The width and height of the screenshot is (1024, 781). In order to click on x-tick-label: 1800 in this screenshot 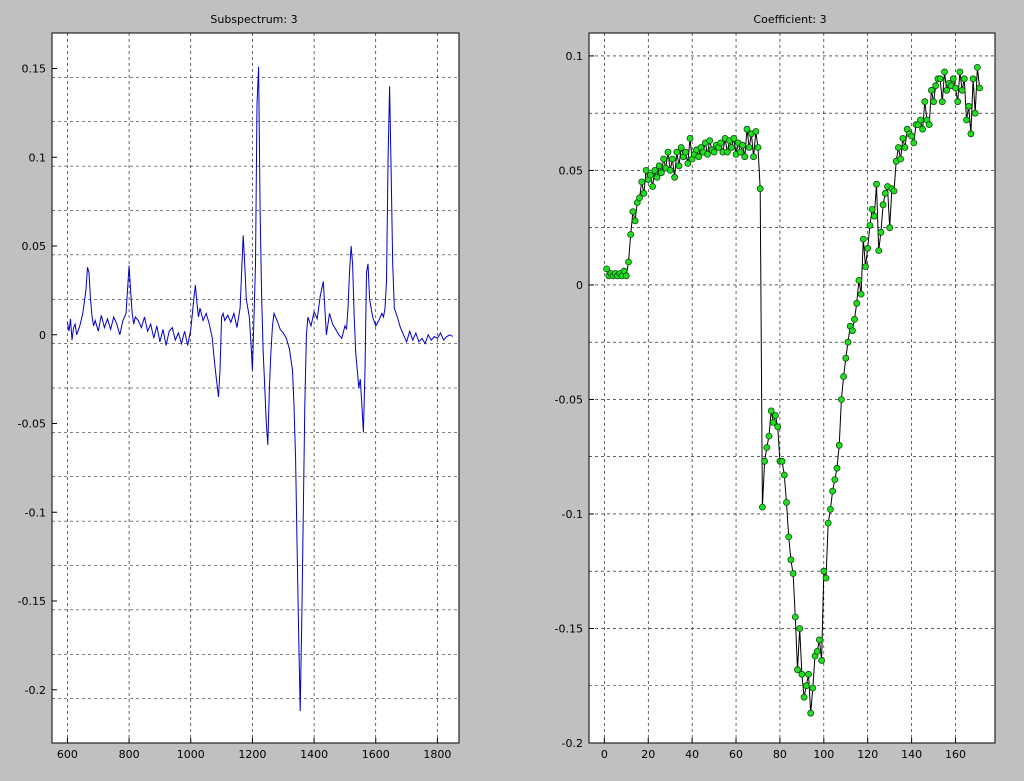, I will do `click(437, 754)`.